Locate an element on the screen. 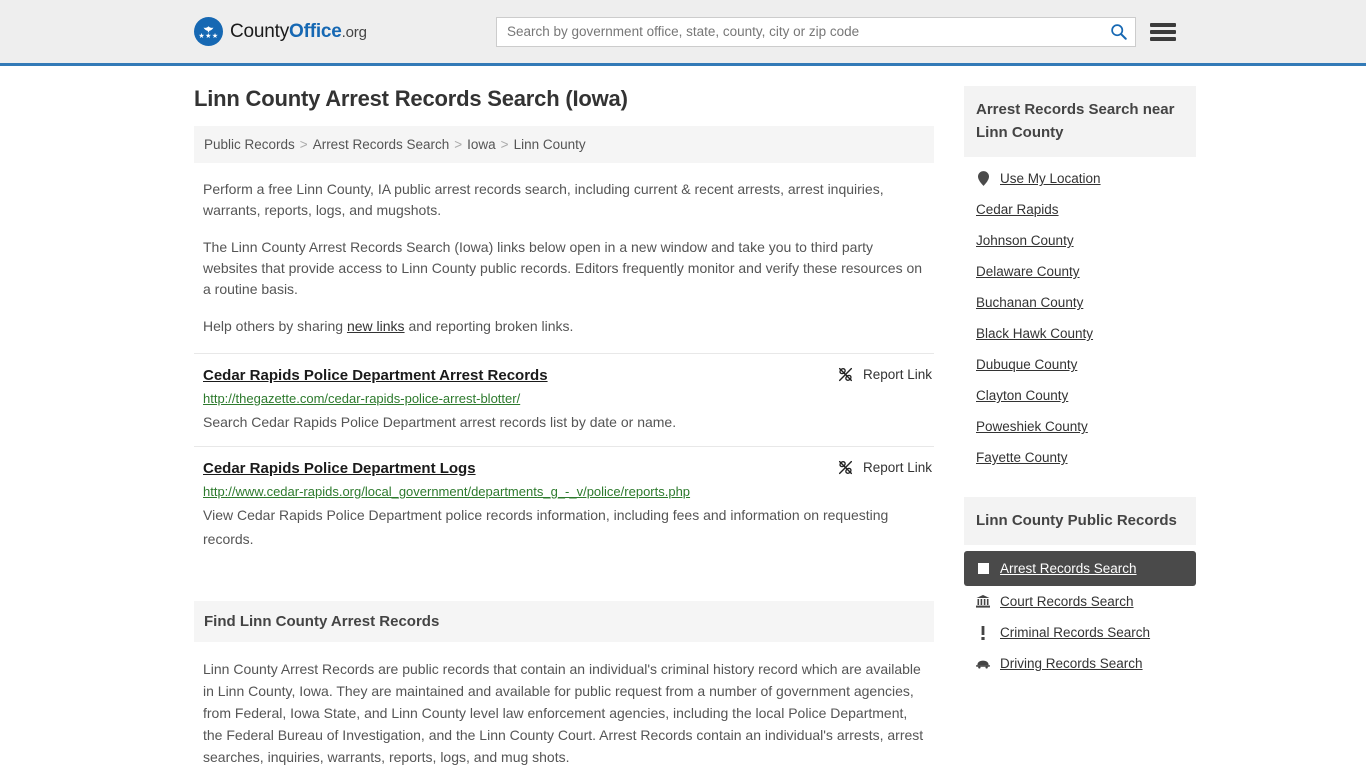 The width and height of the screenshot is (1366, 768). sidebar-item-driving-records-search: Driving Records Search is located at coordinates (1080, 663).